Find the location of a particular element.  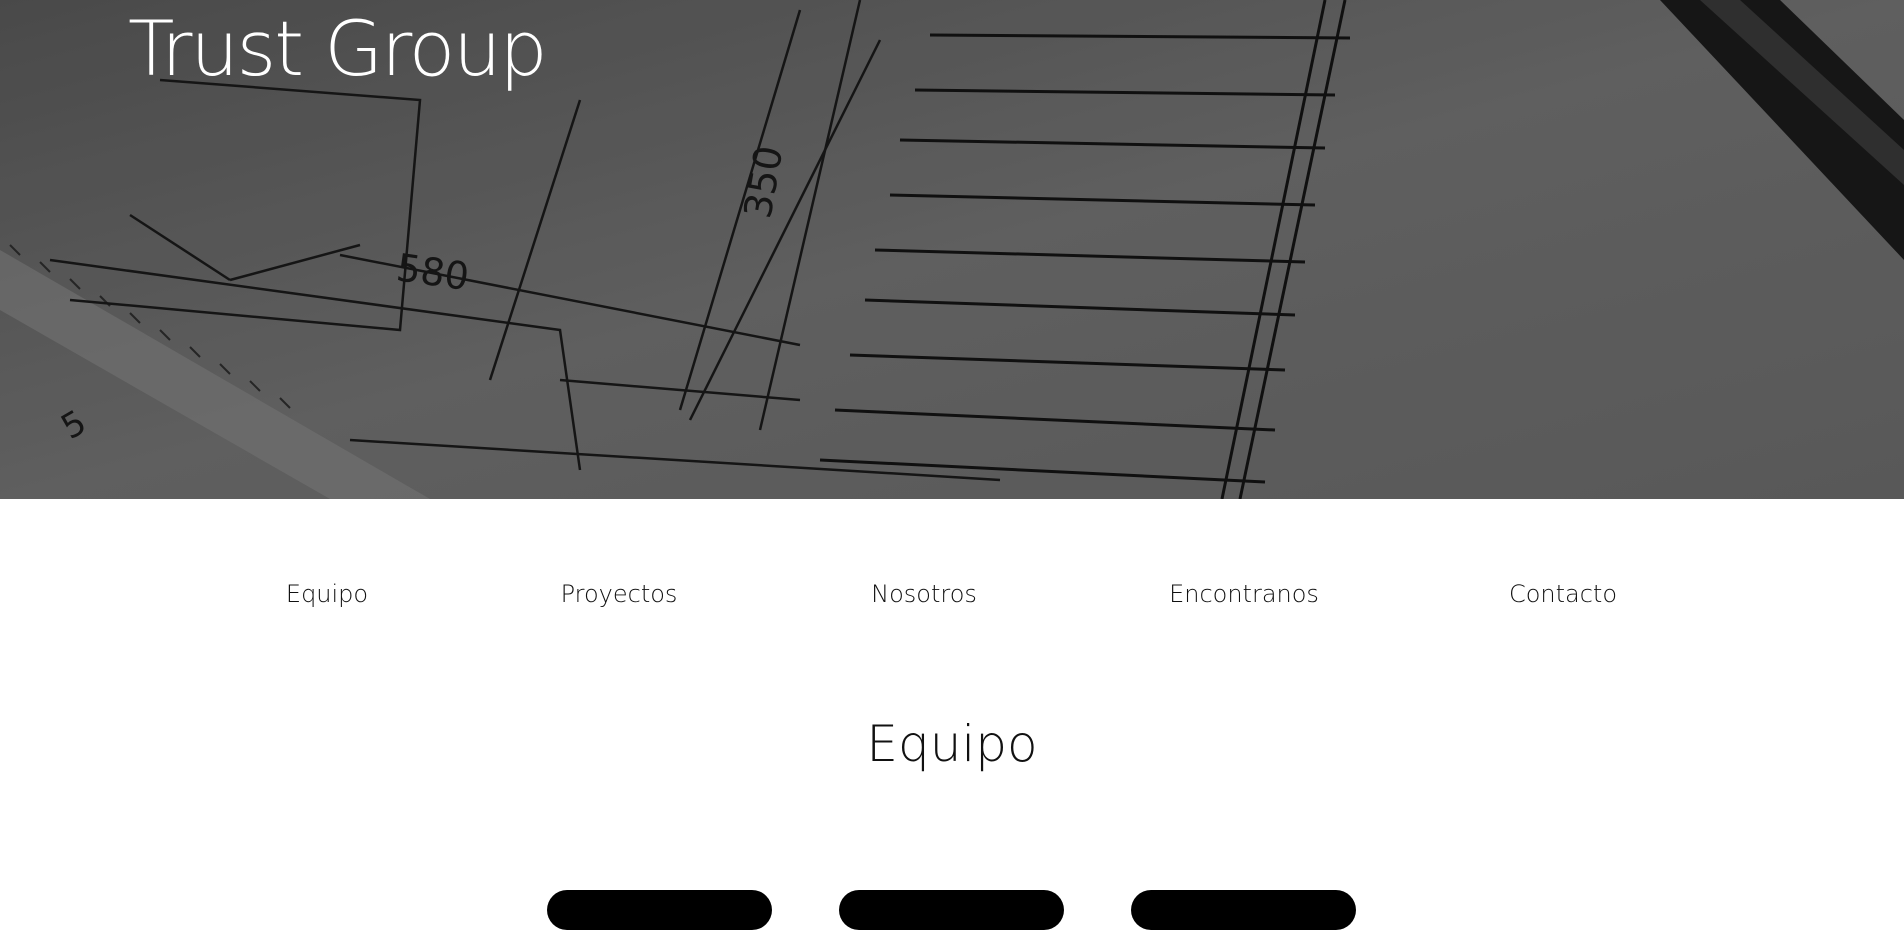

section-title-equipo: Equipo is located at coordinates (952, 744).